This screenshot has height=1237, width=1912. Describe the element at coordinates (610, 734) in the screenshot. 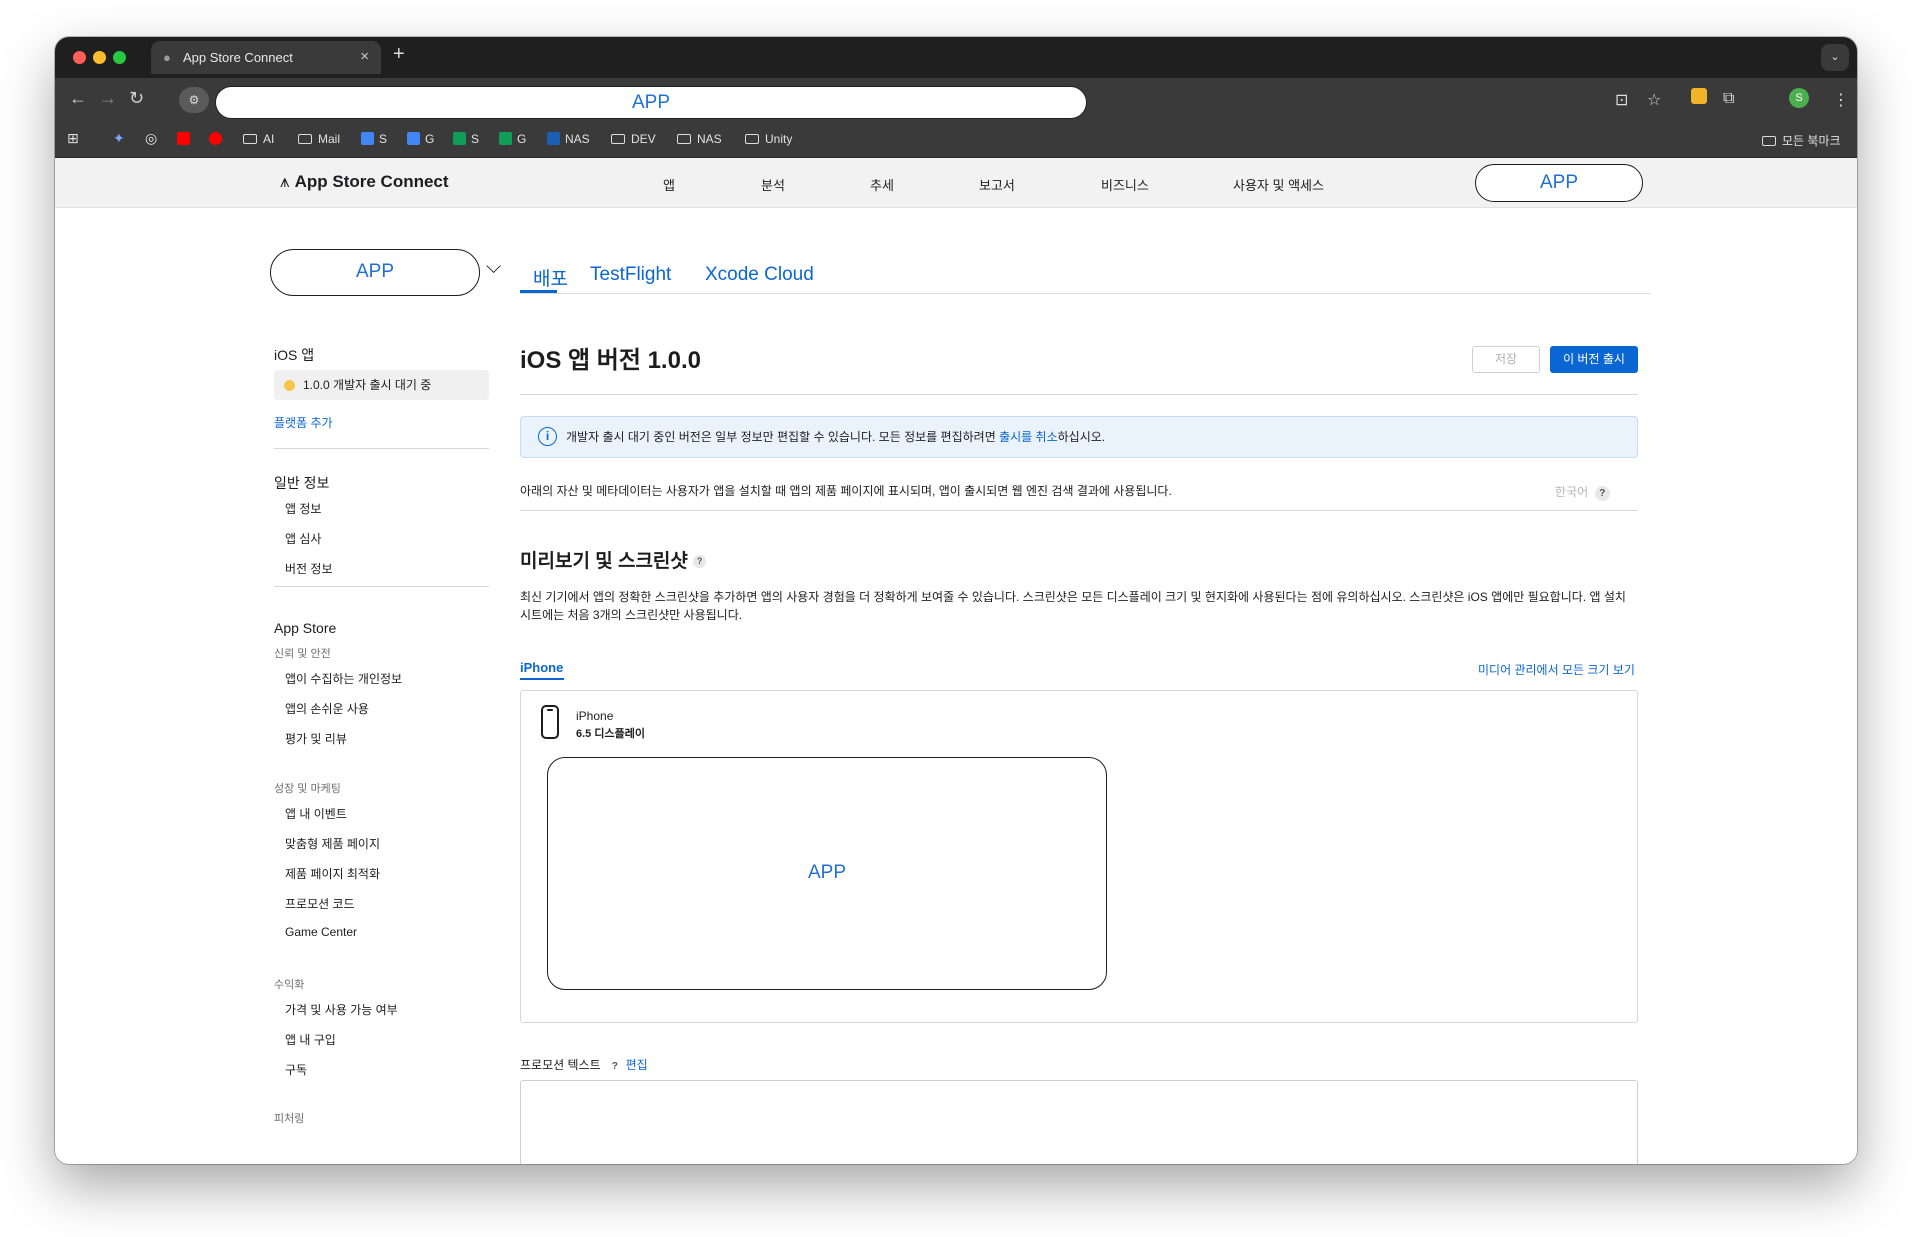

I see `device-display-size: 6.5 디스플레이` at that location.